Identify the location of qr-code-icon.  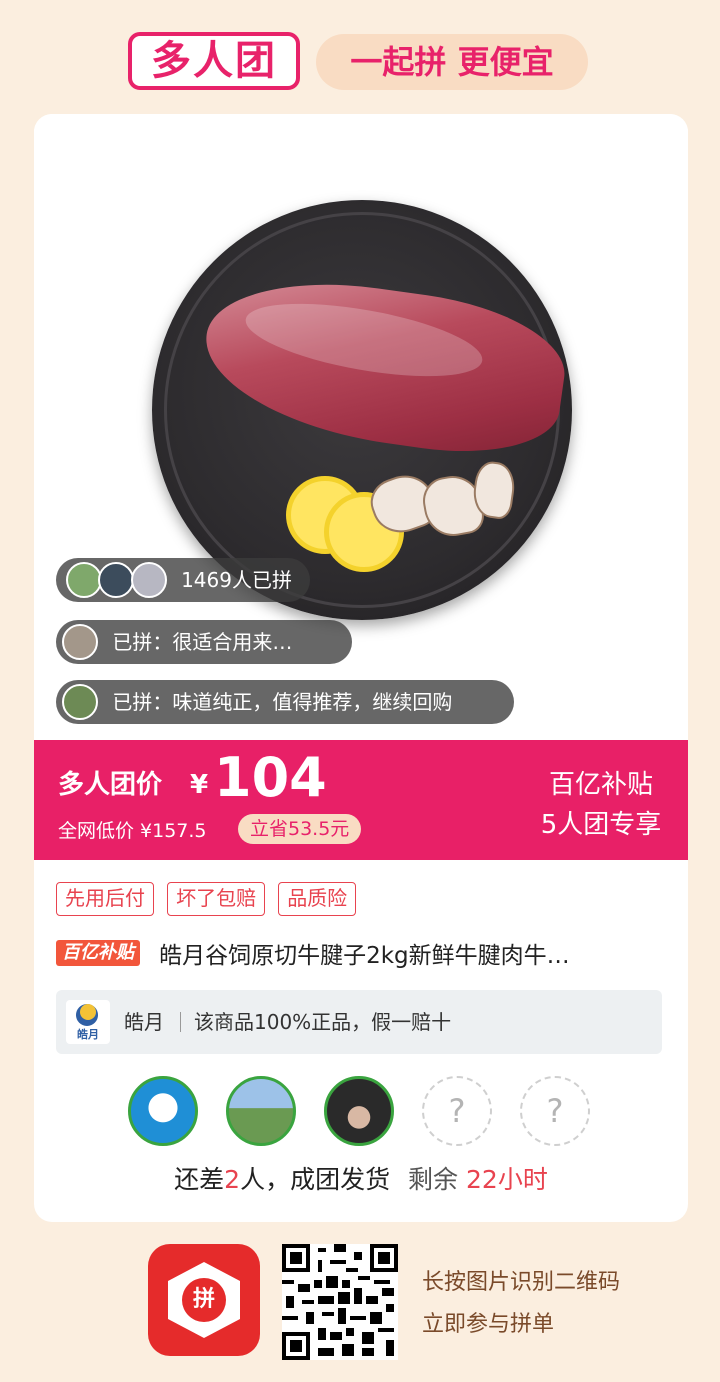
(340, 1302).